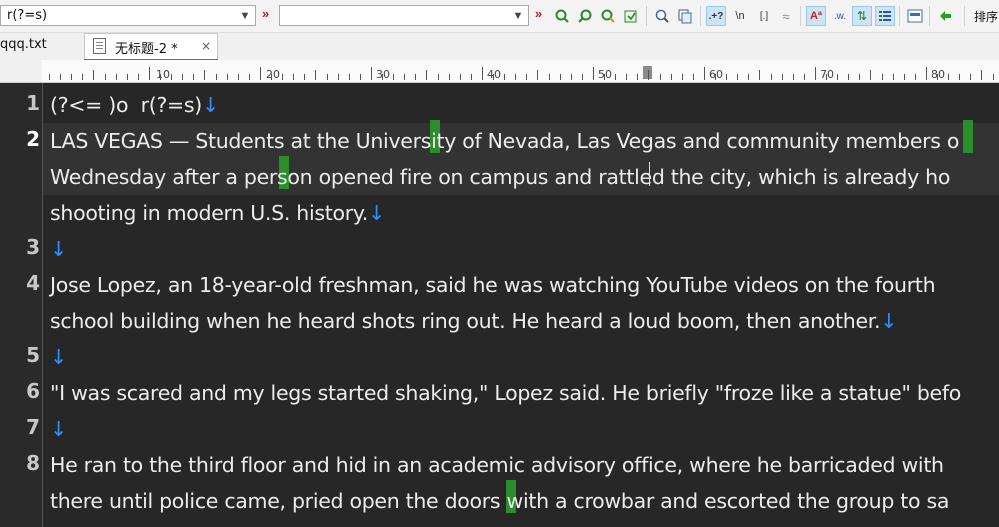 The width and height of the screenshot is (999, 527). I want to click on find-prev-icon, so click(585, 16).